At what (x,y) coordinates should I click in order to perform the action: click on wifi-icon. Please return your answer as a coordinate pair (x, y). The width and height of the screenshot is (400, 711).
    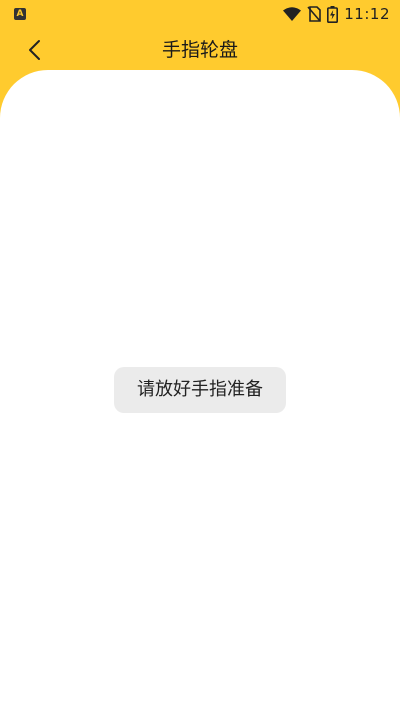
    Looking at the image, I should click on (292, 14).